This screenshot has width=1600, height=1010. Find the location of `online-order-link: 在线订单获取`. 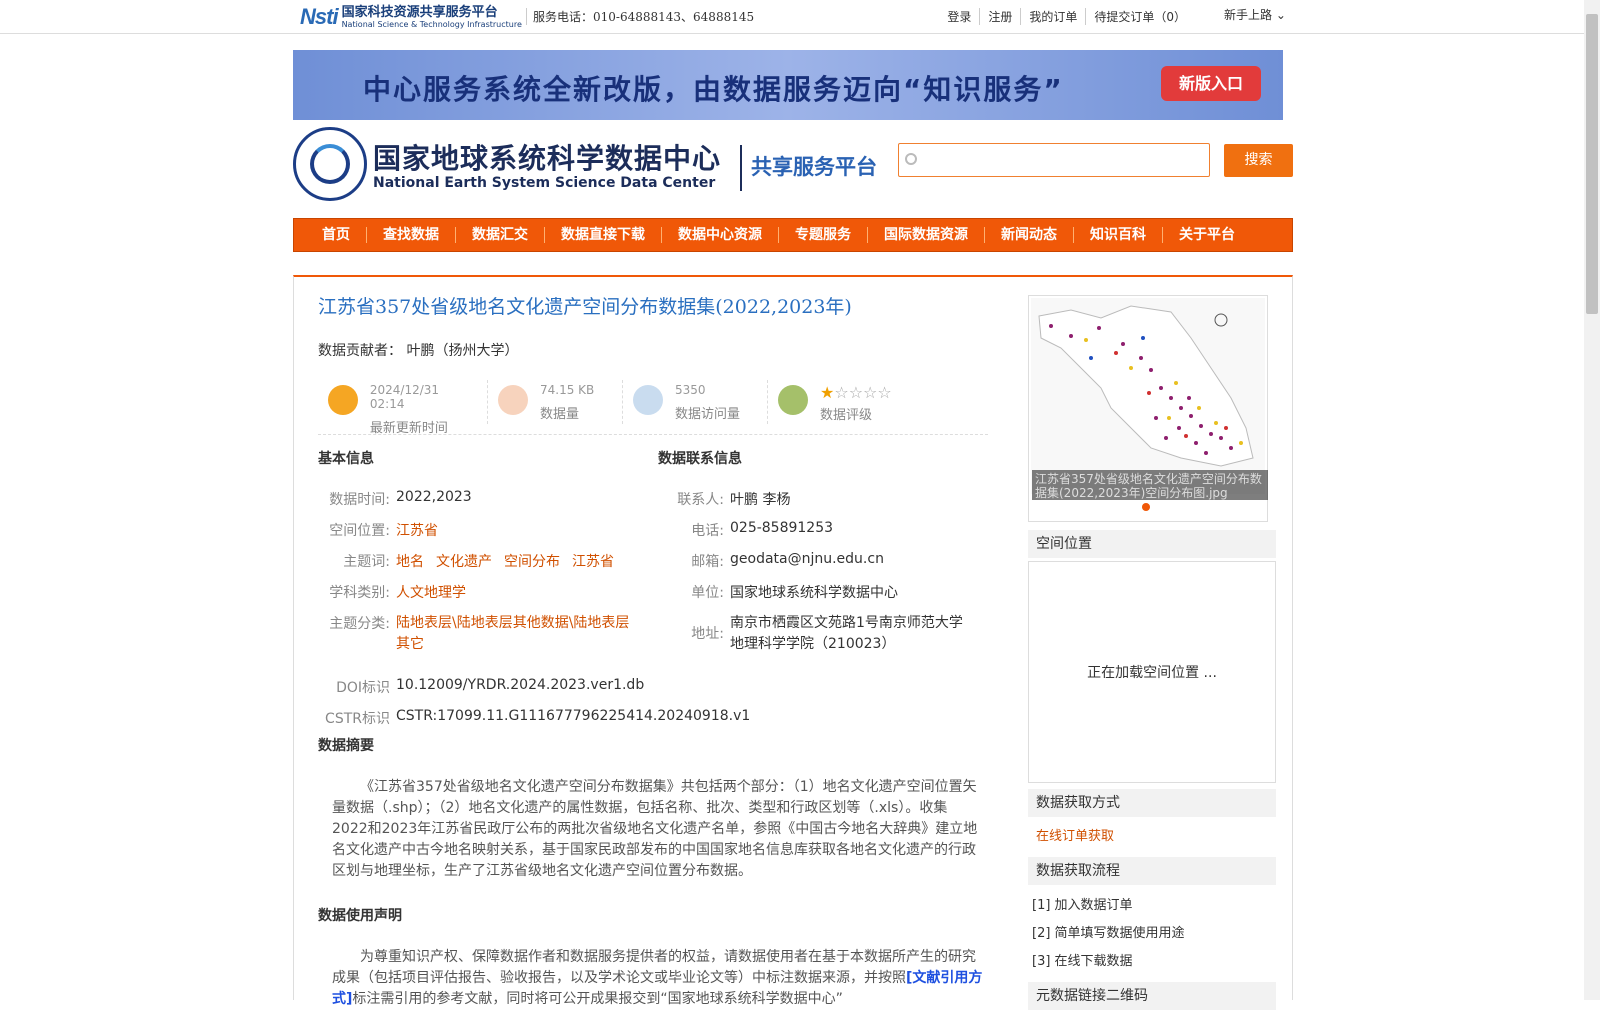

online-order-link: 在线订单获取 is located at coordinates (1075, 834).